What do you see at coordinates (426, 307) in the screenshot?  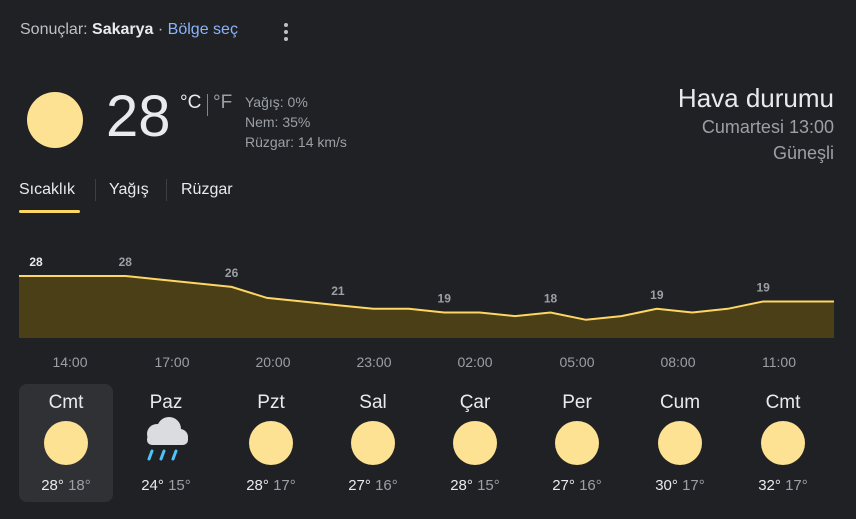 I see `chart-area-fill` at bounding box center [426, 307].